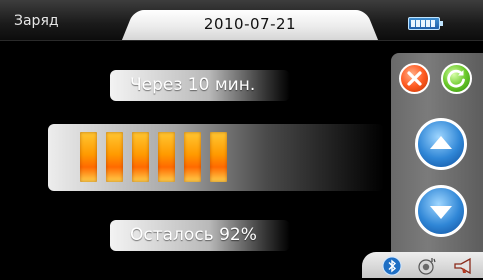 The width and height of the screenshot is (483, 280). I want to click on time-remaining-label: Через 10 мин., so click(200, 85).